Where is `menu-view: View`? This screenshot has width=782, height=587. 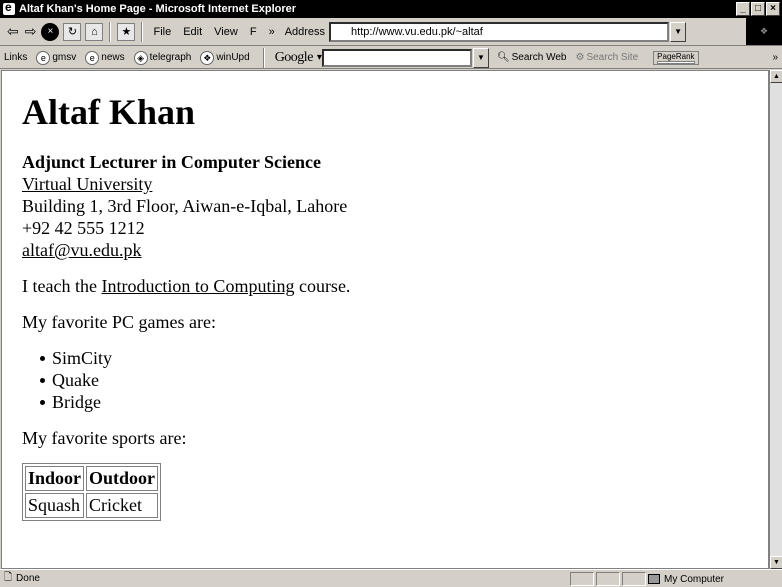
menu-view: View is located at coordinates (226, 32).